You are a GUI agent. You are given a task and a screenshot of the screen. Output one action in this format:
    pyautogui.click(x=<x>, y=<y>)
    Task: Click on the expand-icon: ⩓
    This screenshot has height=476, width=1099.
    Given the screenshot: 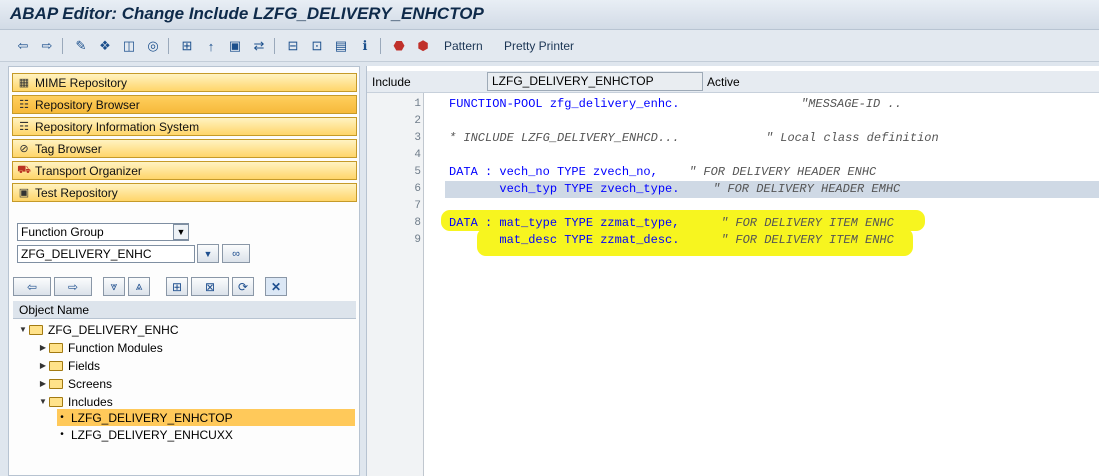 What is the action you would take?
    pyautogui.click(x=139, y=286)
    